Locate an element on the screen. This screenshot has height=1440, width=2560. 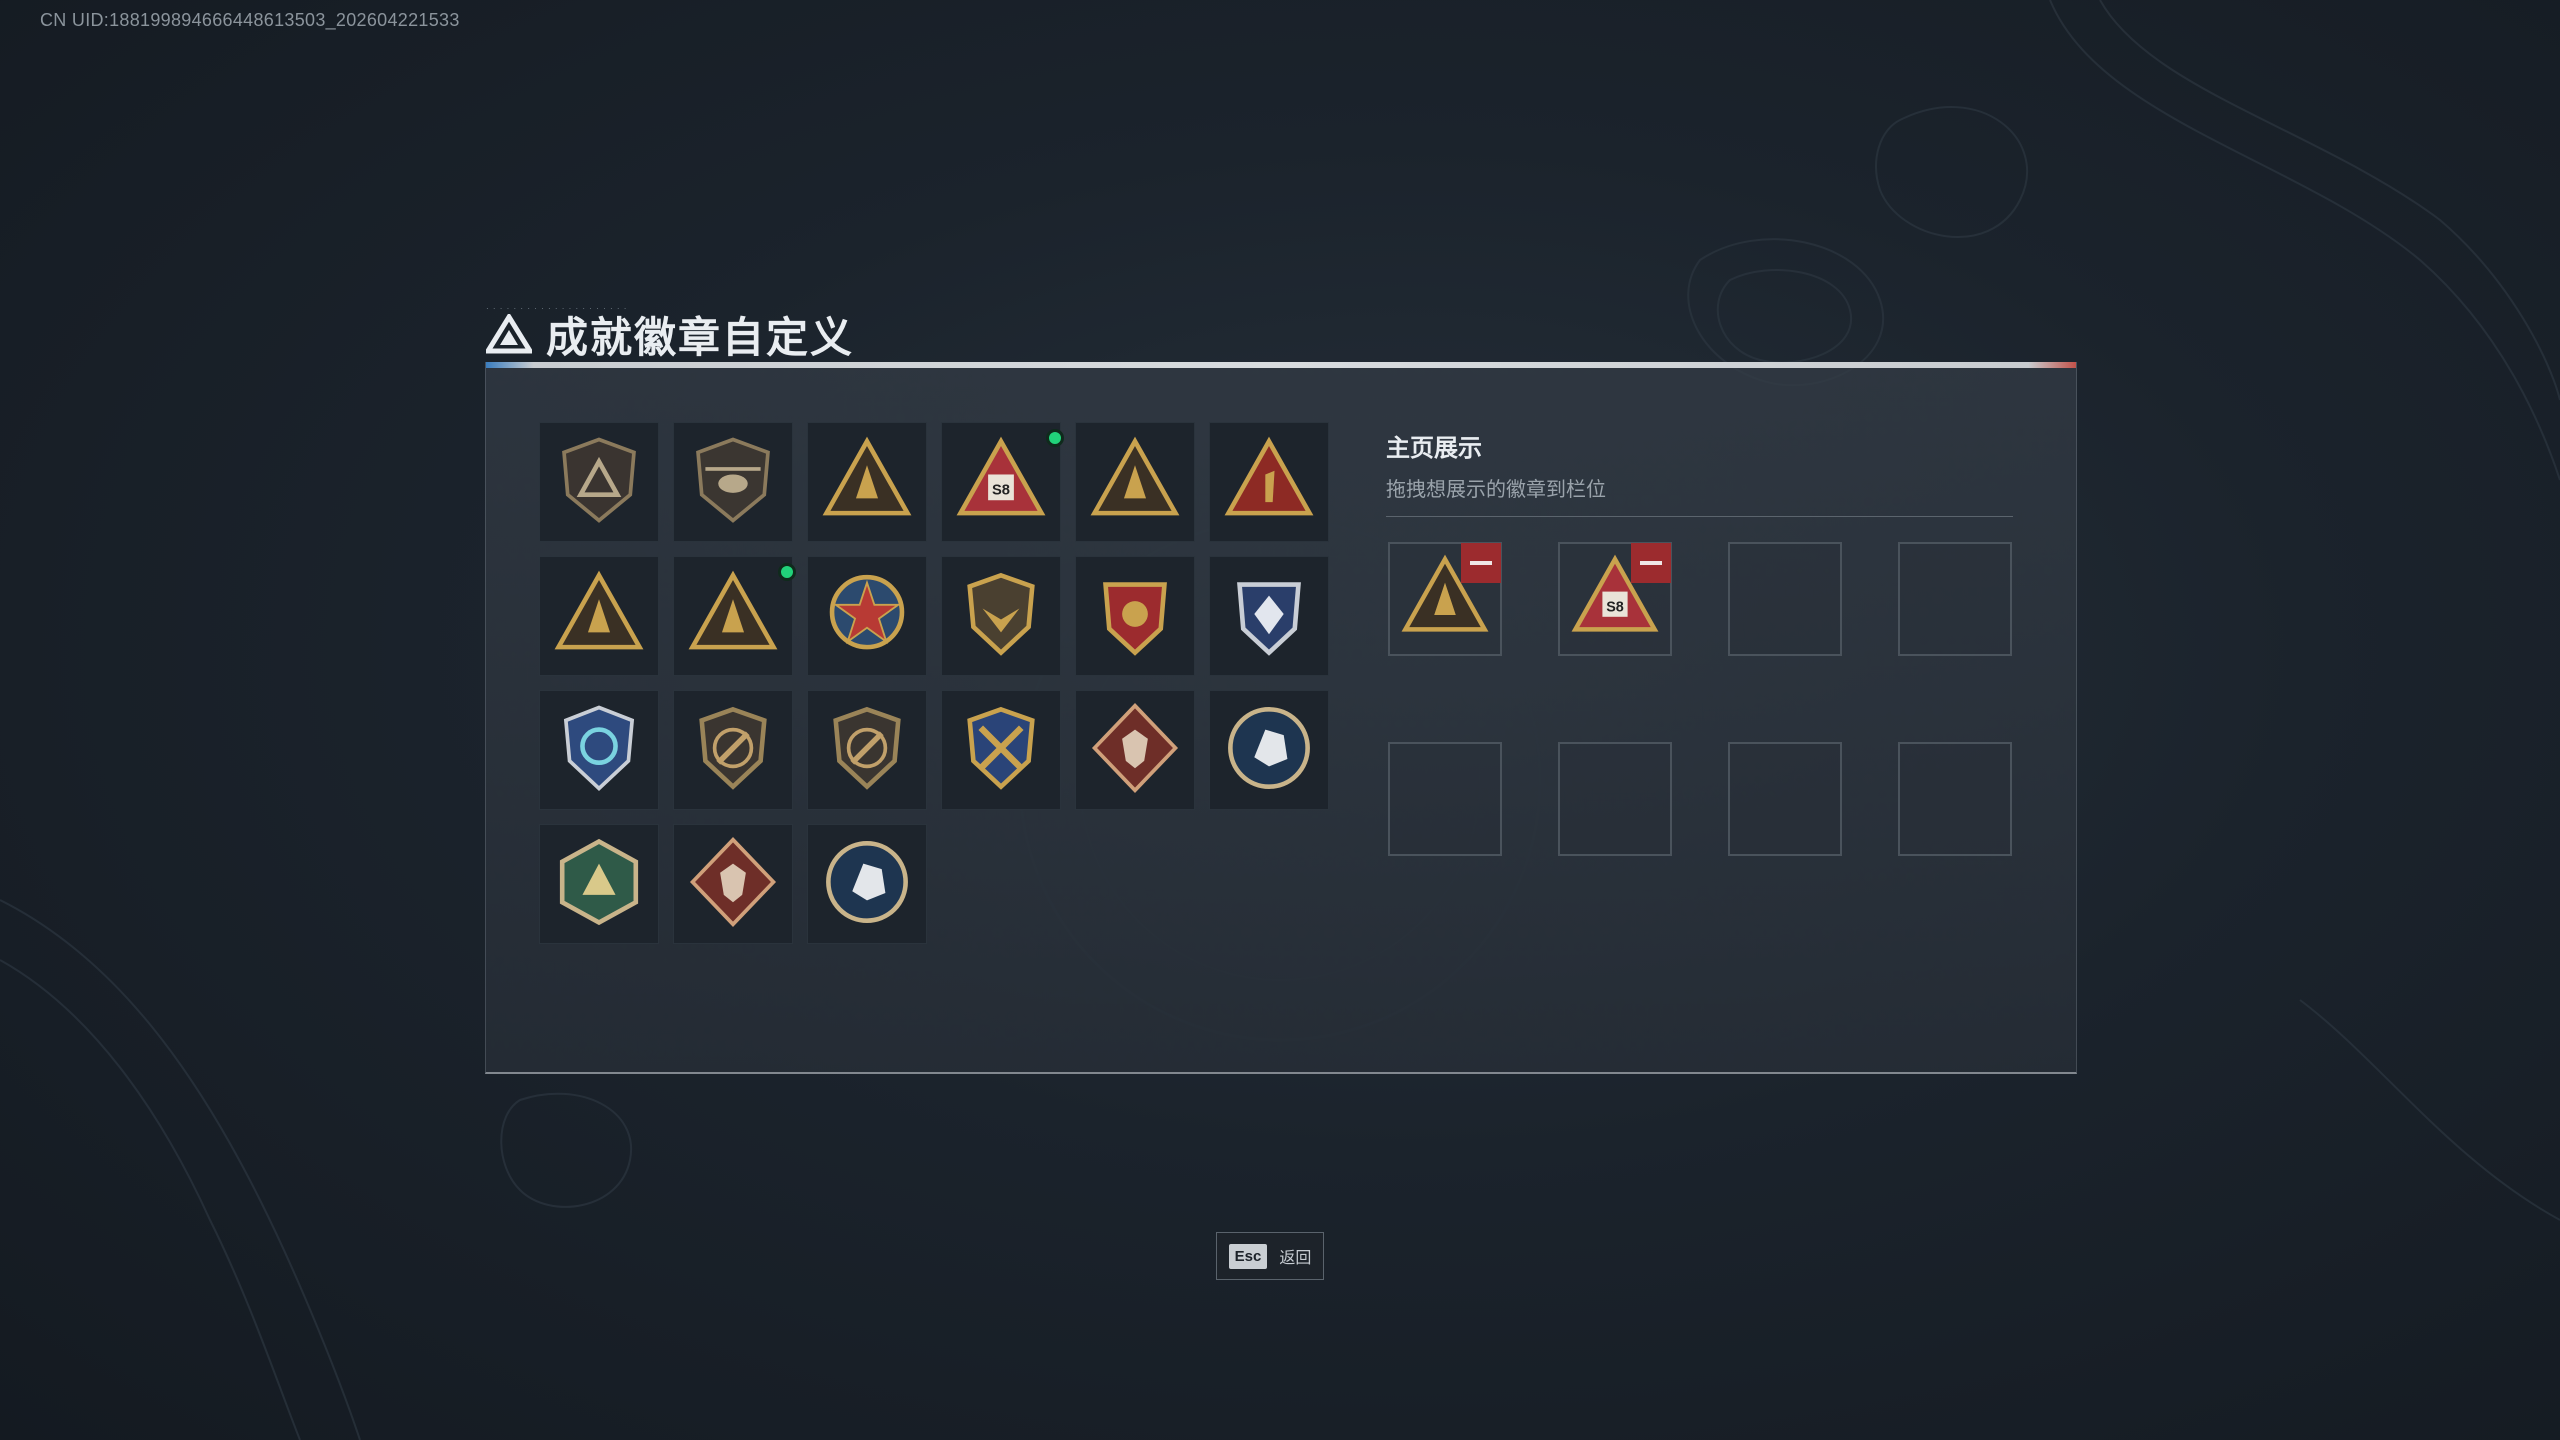
gold-crossed-swords-badge-icon is located at coordinates (1001, 750).